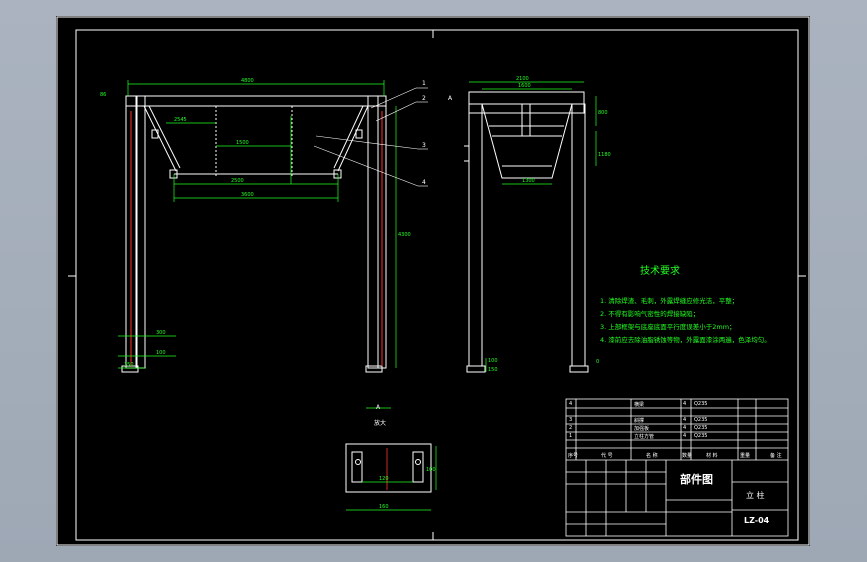 Image resolution: width=867 pixels, height=562 pixels. Describe the element at coordinates (384, 479) in the screenshot. I see `svg-text: 120` at that location.